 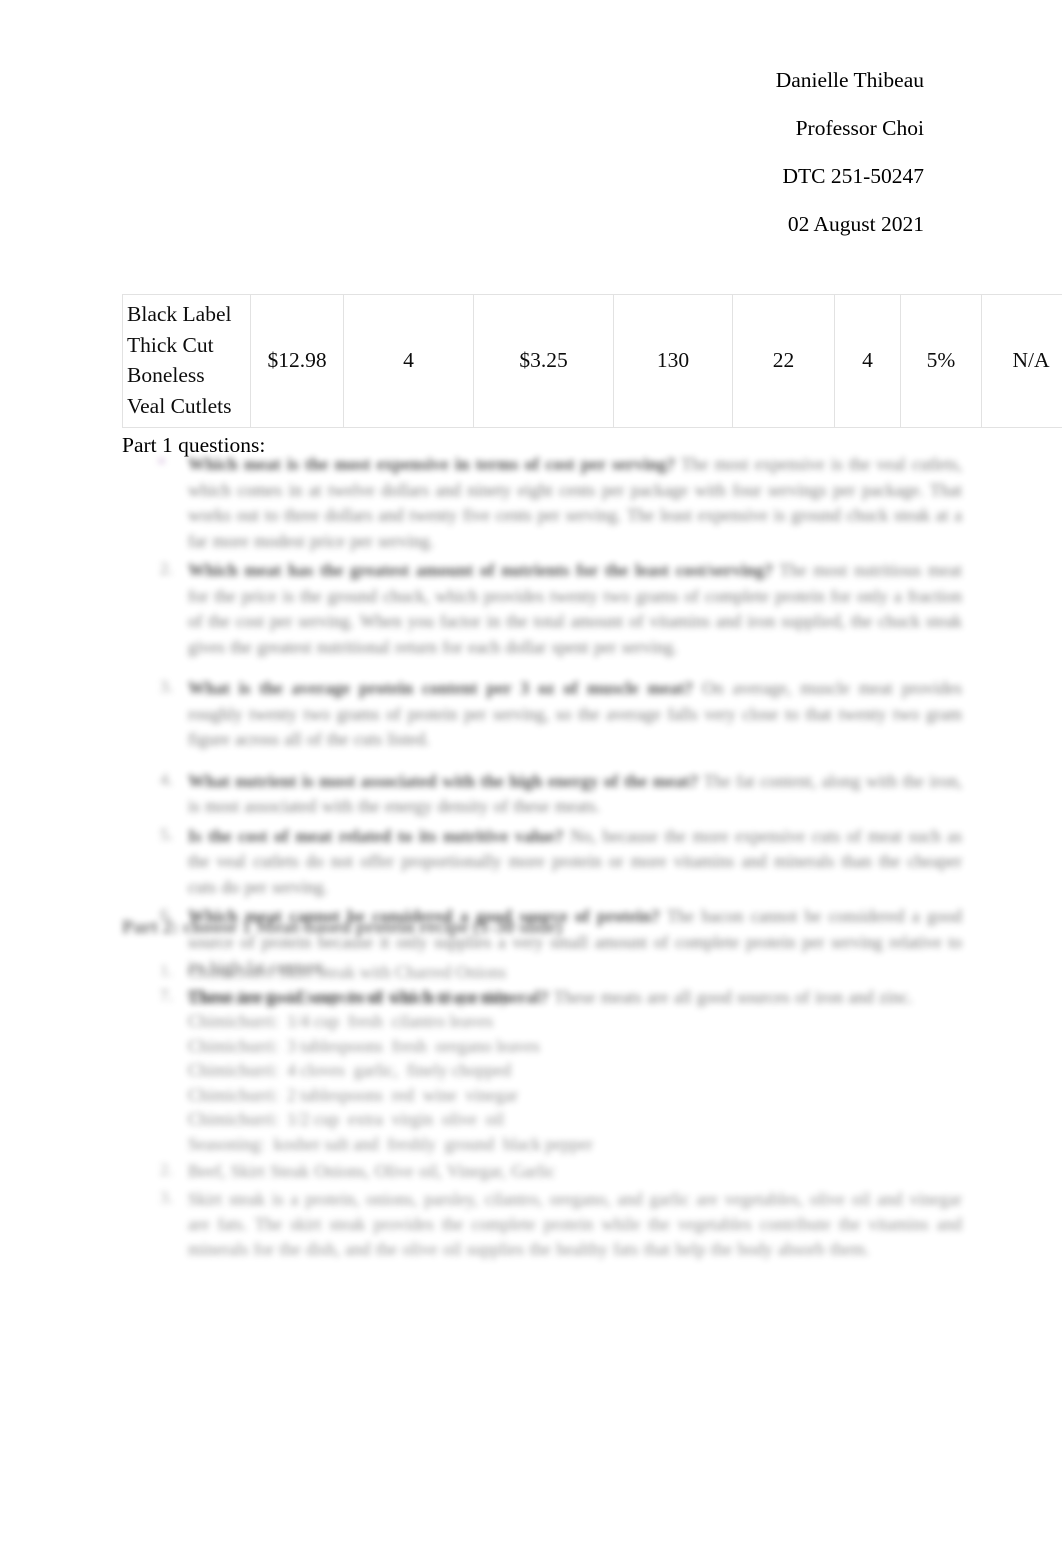 I want to click on table-cell-protein: 22, so click(x=783, y=361).